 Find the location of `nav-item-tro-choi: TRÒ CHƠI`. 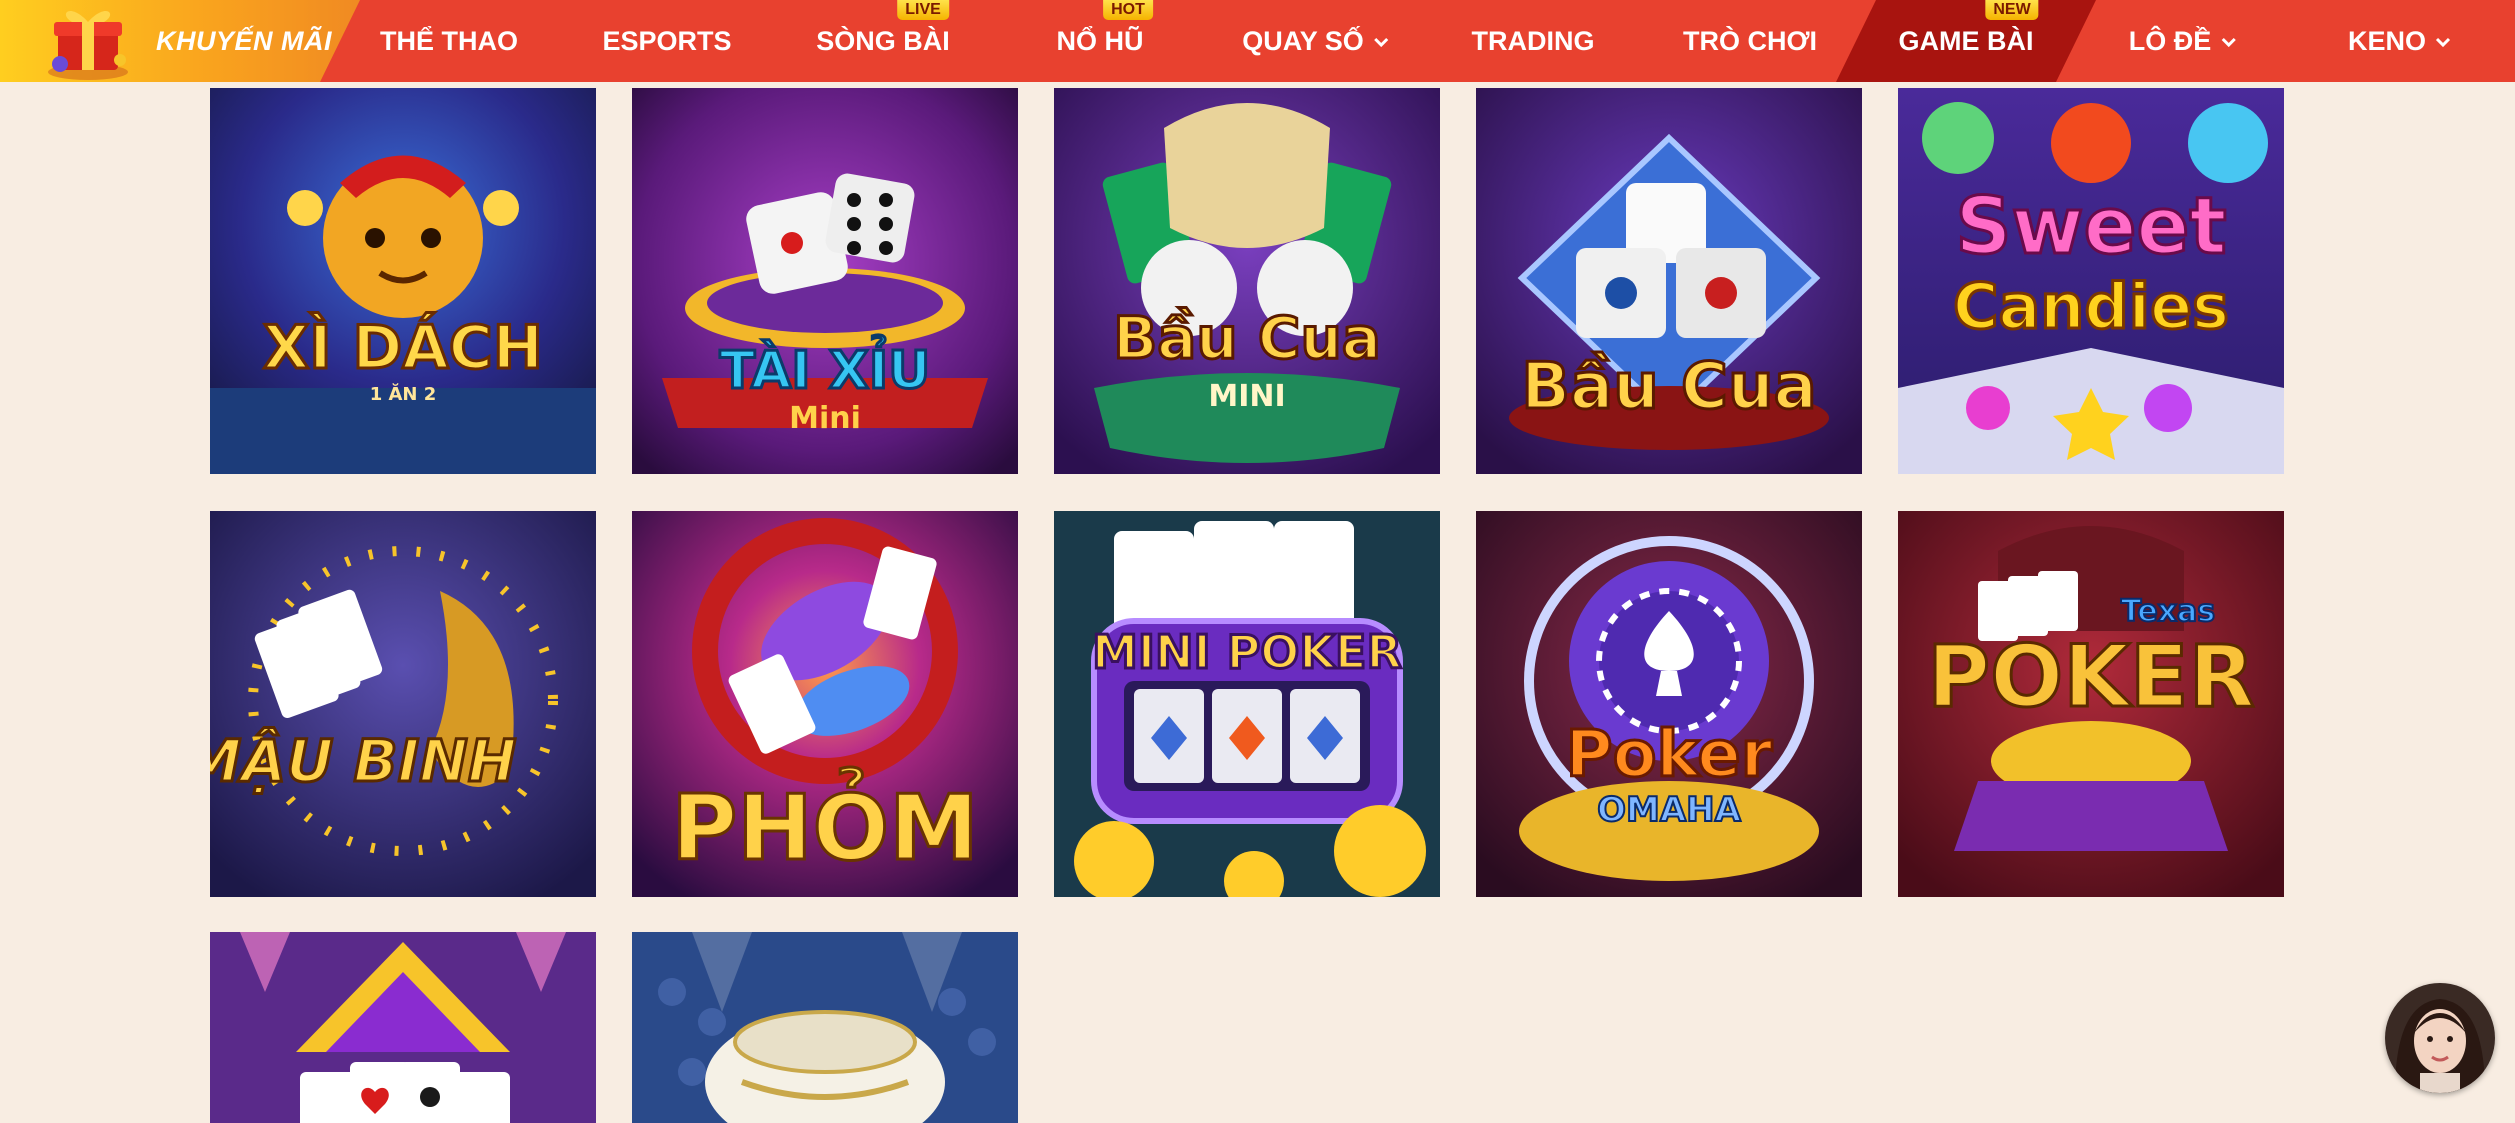

nav-item-tro-choi: TRÒ CHƠI is located at coordinates (1750, 41).